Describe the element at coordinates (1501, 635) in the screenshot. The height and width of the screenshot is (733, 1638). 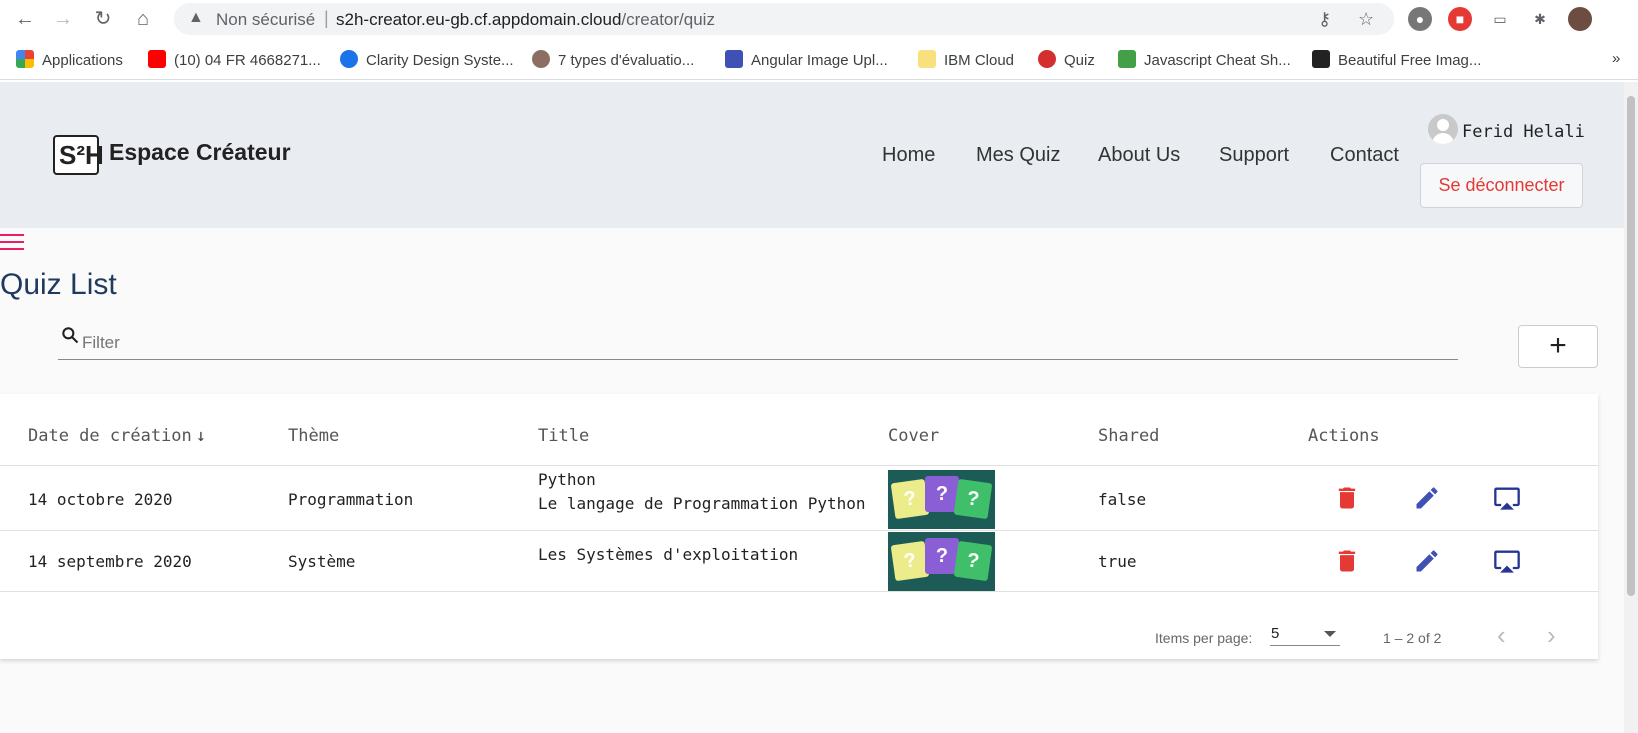
I see `prev-page-icon: ‹` at that location.